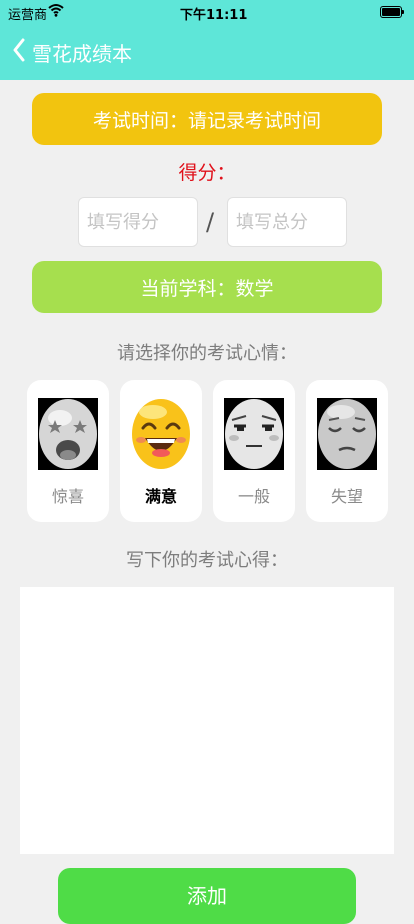 The height and width of the screenshot is (924, 414). I want to click on nav-bar: 雪花成绩本, so click(207, 52).